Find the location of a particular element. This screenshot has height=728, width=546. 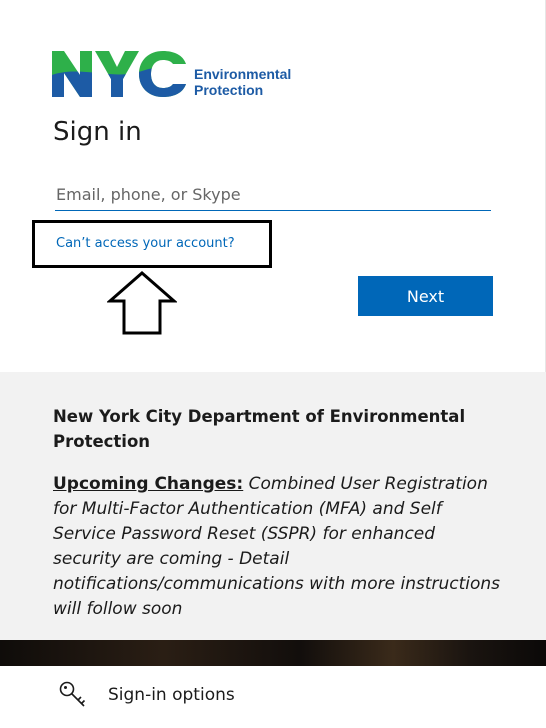

nyc-logo-mark is located at coordinates (119, 74).